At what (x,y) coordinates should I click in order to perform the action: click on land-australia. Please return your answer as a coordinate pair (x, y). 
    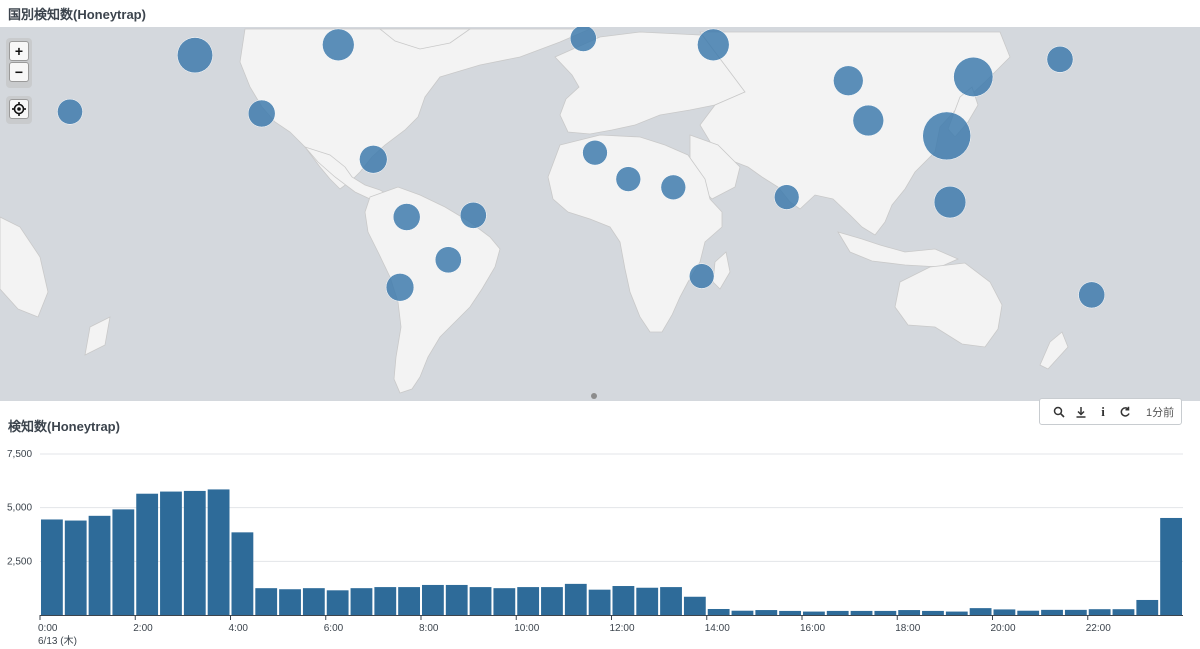
    Looking at the image, I should click on (948, 305).